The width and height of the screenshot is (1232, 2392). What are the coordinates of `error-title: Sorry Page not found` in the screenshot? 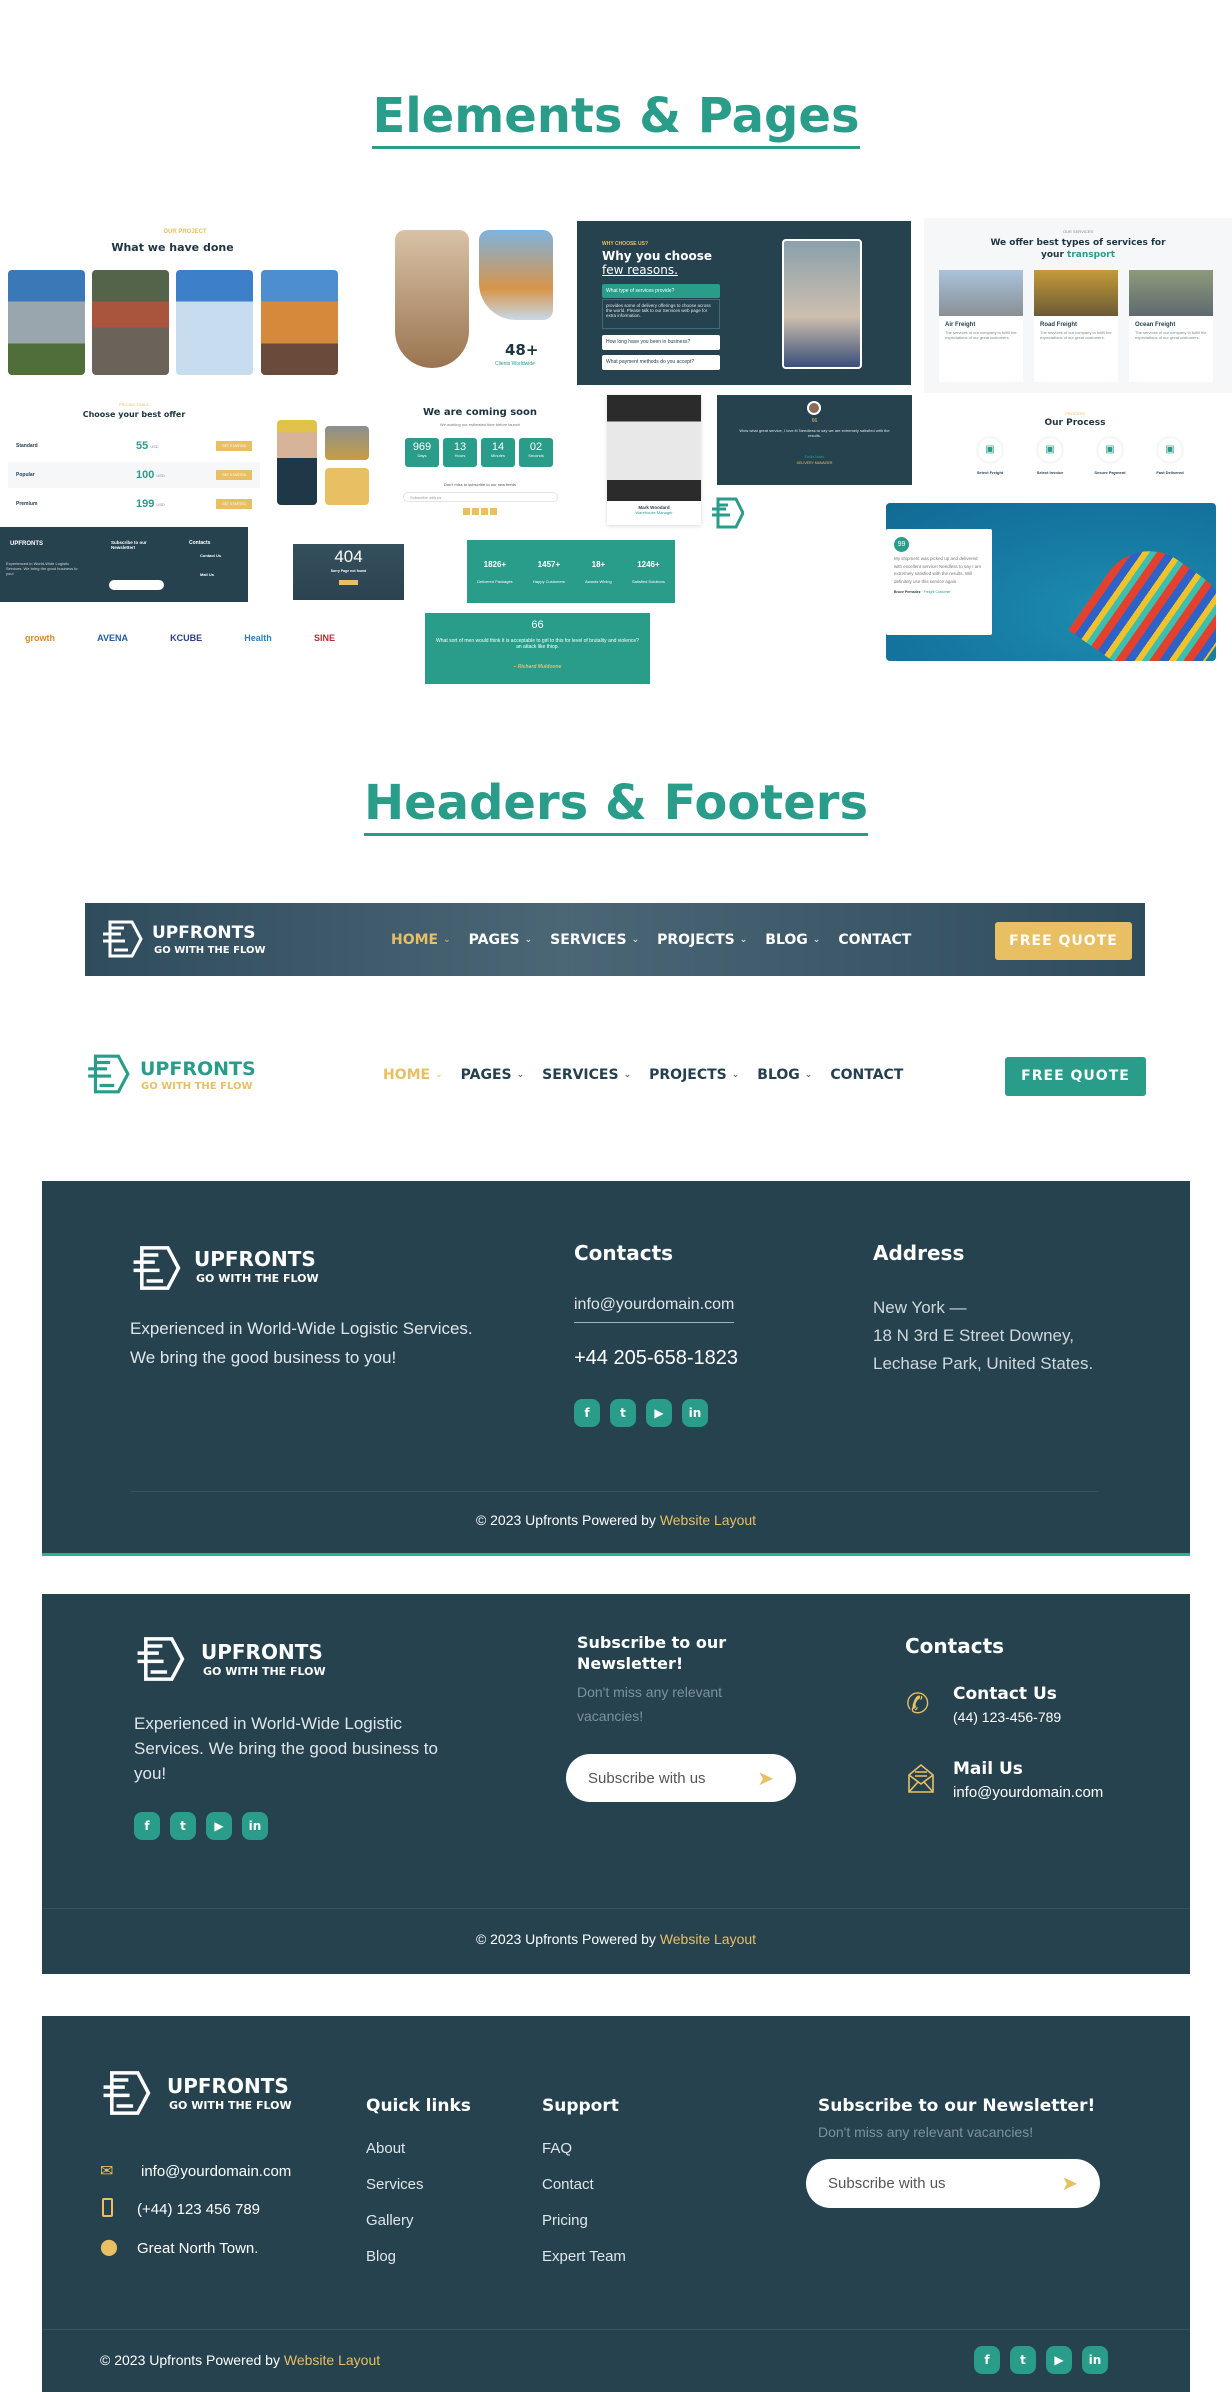 It's located at (348, 571).